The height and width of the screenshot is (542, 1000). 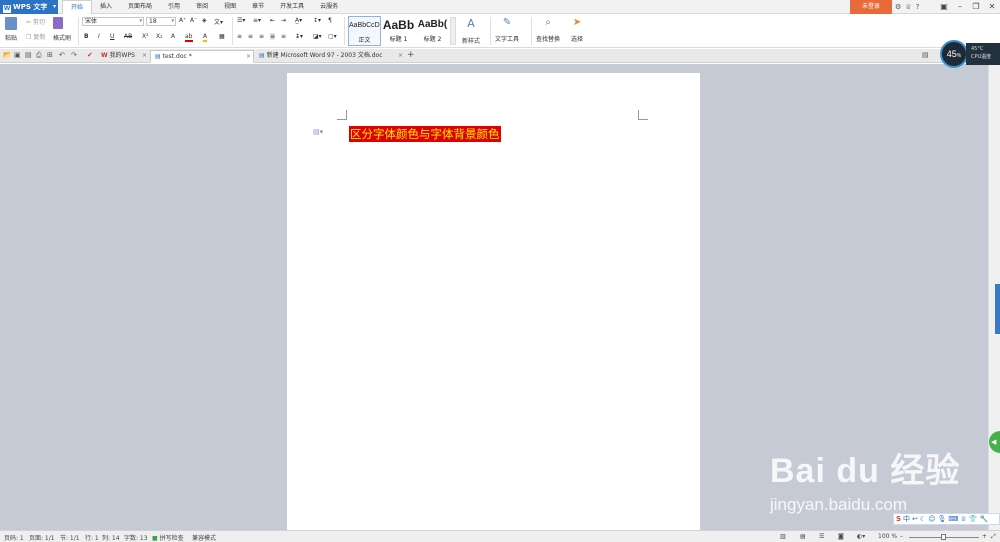 I want to click on moon-icon: ☾, so click(x=923, y=519).